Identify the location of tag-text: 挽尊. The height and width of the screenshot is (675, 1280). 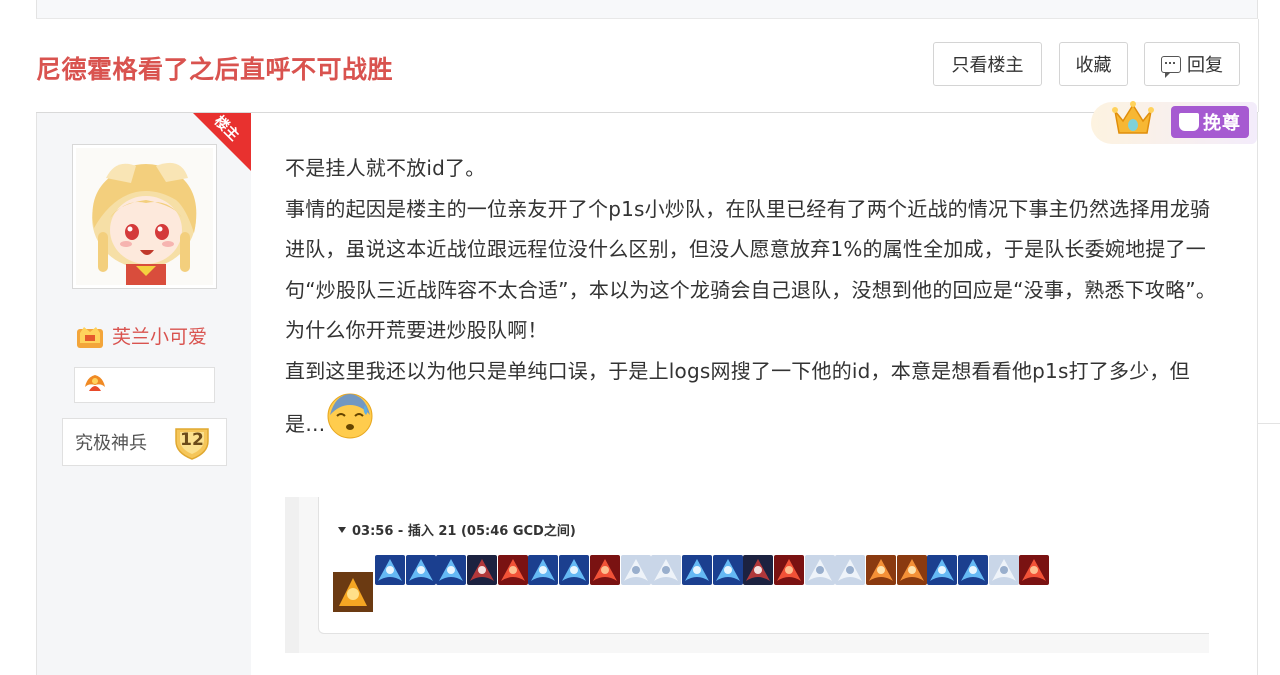
(1222, 123).